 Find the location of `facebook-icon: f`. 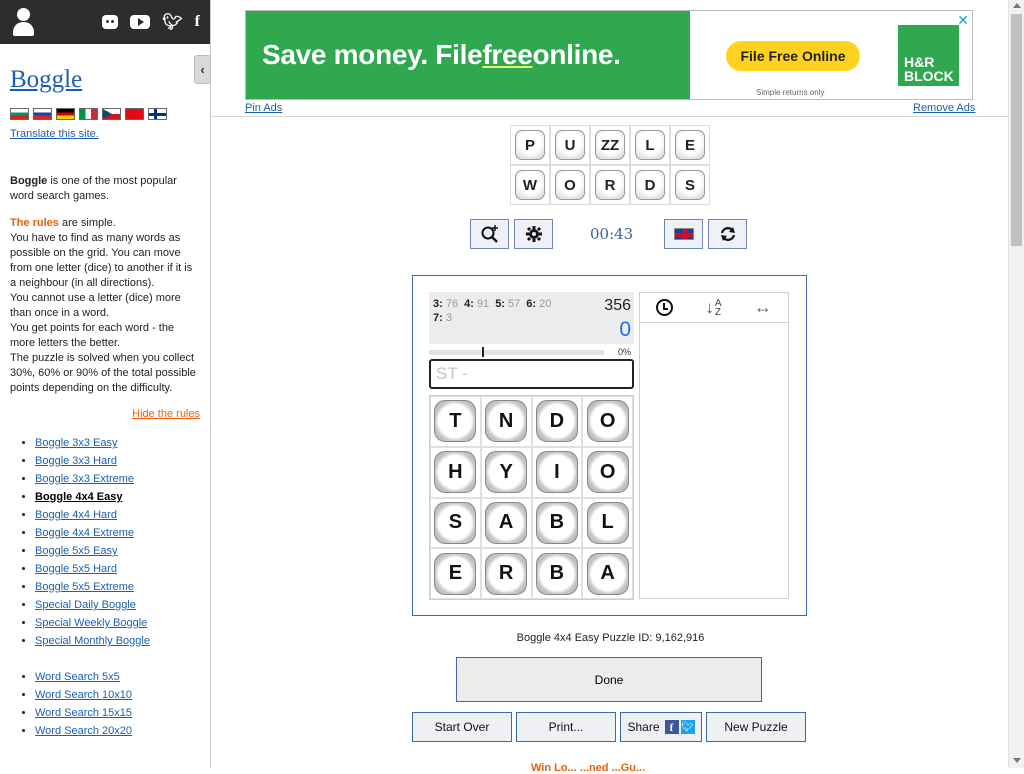

facebook-icon: f is located at coordinates (197, 22).